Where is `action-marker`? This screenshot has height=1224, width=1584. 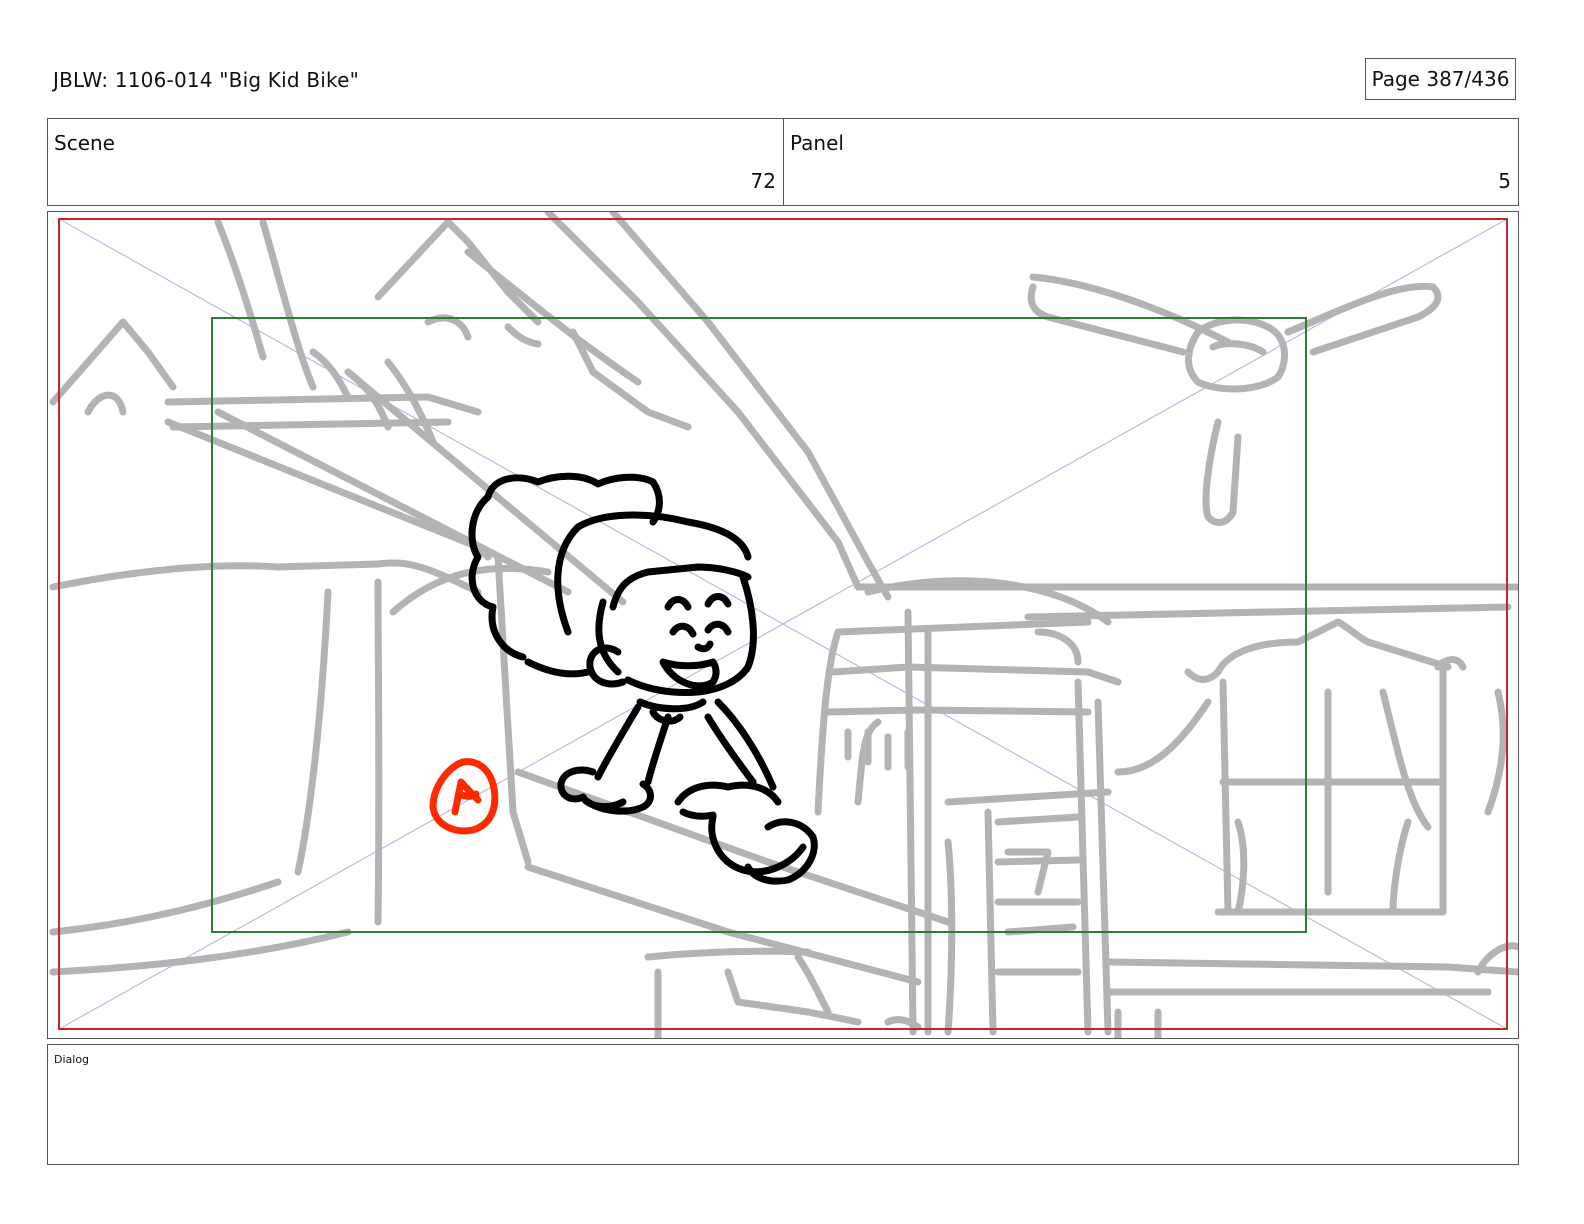
action-marker is located at coordinates (464, 796).